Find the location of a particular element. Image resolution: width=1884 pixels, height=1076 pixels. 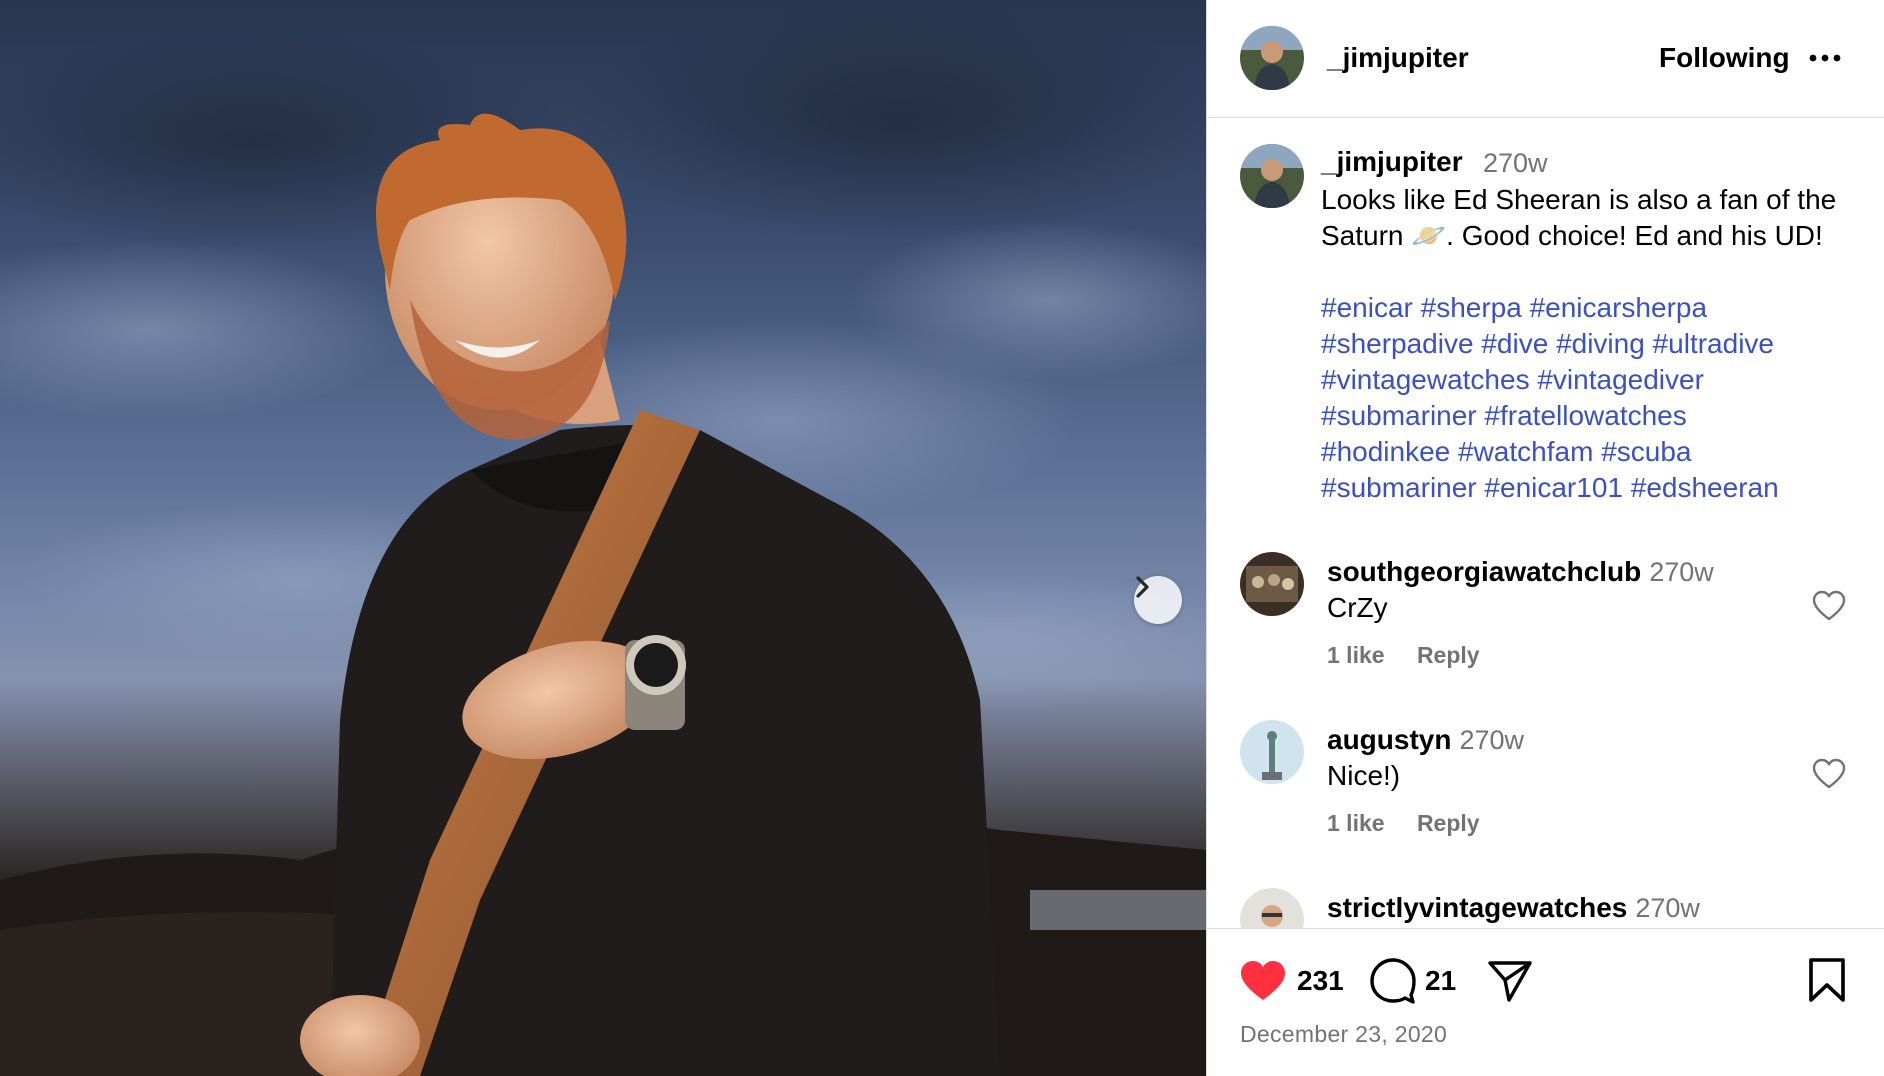

likes-count: 231 is located at coordinates (1320, 981).